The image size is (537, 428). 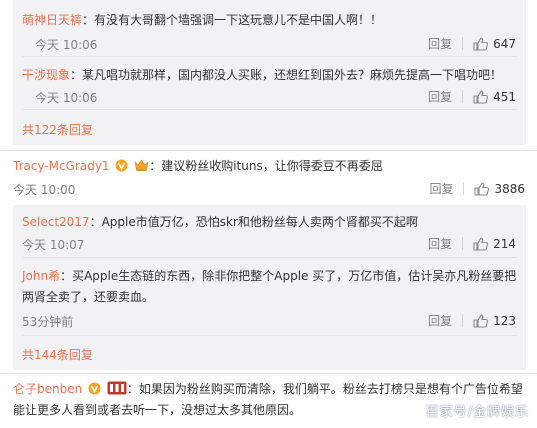 What do you see at coordinates (117, 388) in the screenshot?
I see `member-badge-icon` at bounding box center [117, 388].